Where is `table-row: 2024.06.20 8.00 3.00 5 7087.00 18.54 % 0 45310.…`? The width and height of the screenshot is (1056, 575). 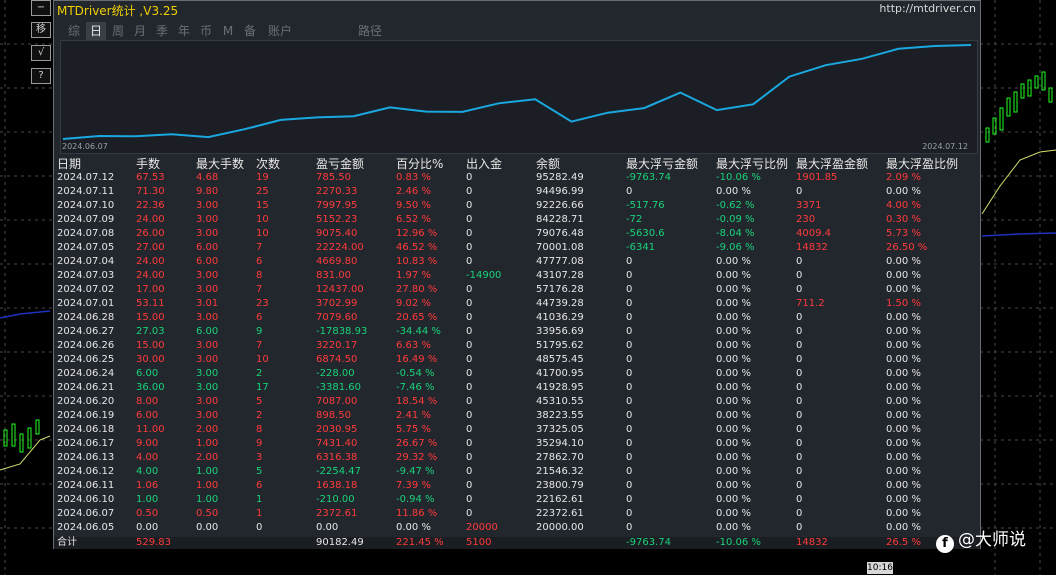
table-row: 2024.06.20 8.00 3.00 5 7087.00 18.54 % 0 45310.… is located at coordinates (517, 402).